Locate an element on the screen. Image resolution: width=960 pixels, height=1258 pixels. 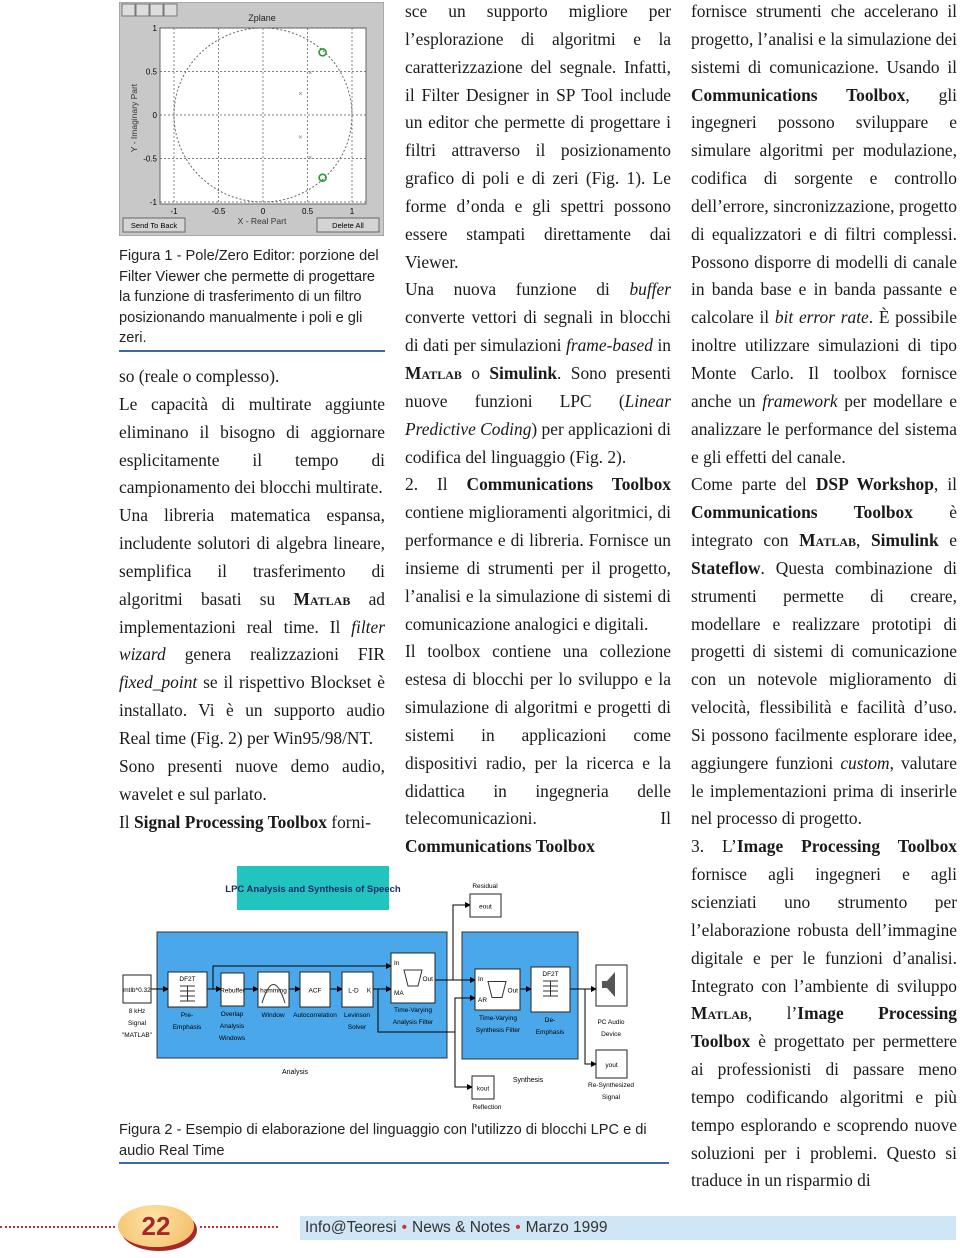
block-text: yout is located at coordinates (611, 1065).